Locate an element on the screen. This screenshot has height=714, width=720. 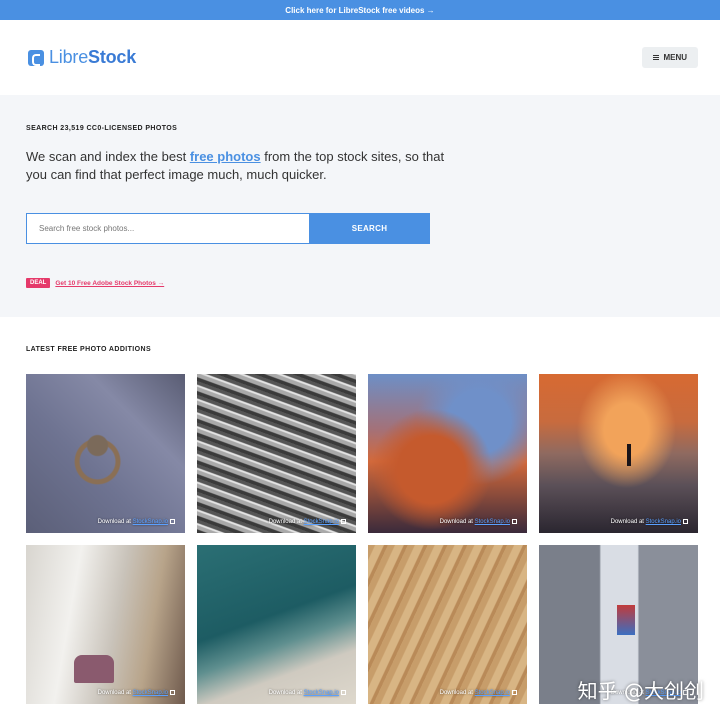
watermark: 知乎 @大创创 is located at coordinates (640, 691).